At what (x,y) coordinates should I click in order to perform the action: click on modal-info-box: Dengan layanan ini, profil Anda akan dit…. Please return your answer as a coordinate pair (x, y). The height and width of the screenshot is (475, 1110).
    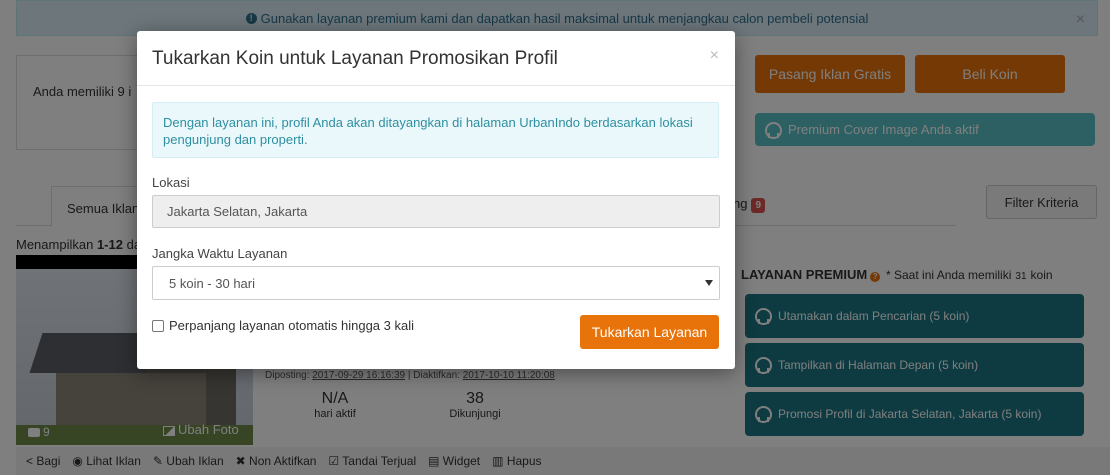
    Looking at the image, I should click on (435, 130).